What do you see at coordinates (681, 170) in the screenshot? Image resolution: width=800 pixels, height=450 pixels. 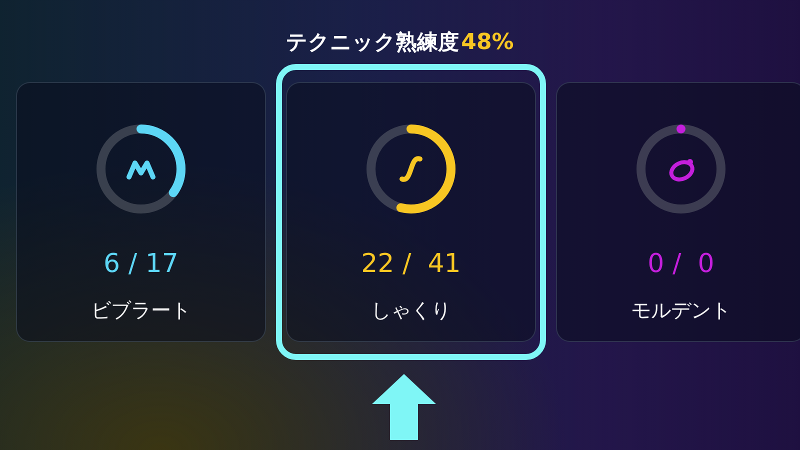 I see `loop-icon` at bounding box center [681, 170].